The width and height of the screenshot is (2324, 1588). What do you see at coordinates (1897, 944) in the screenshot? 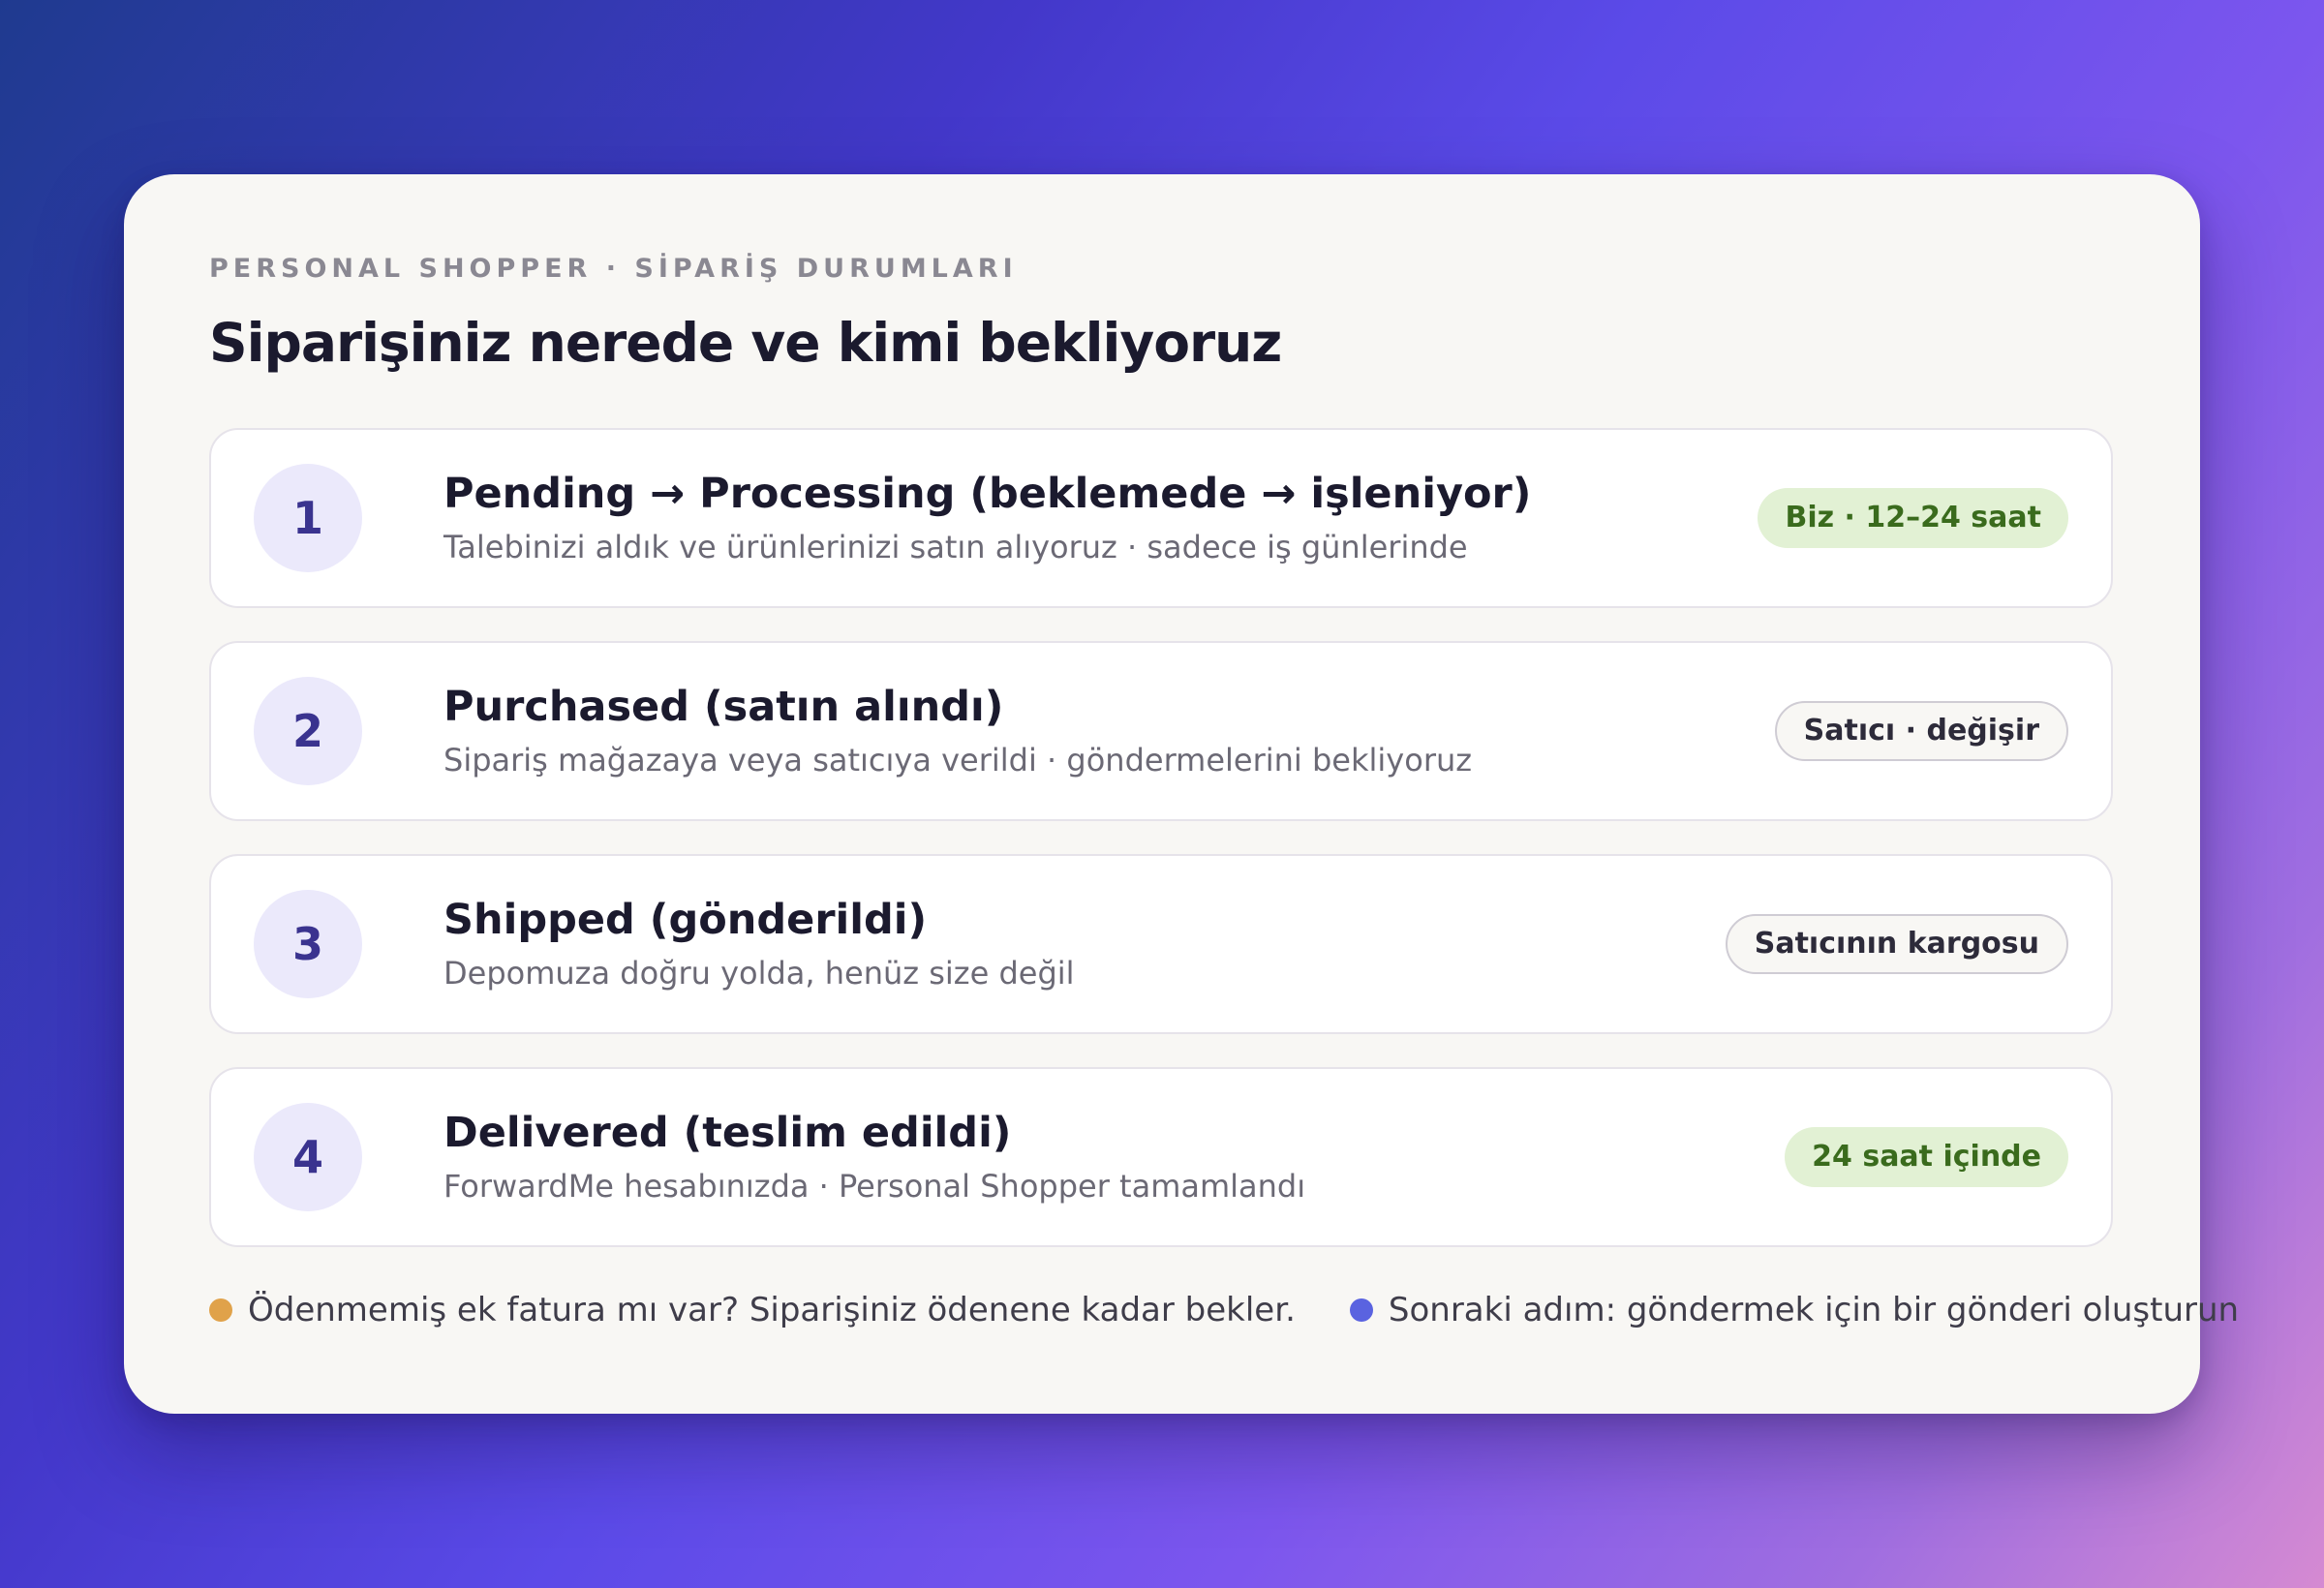
I see `step-timing-badge: Satıcının kargosu` at bounding box center [1897, 944].